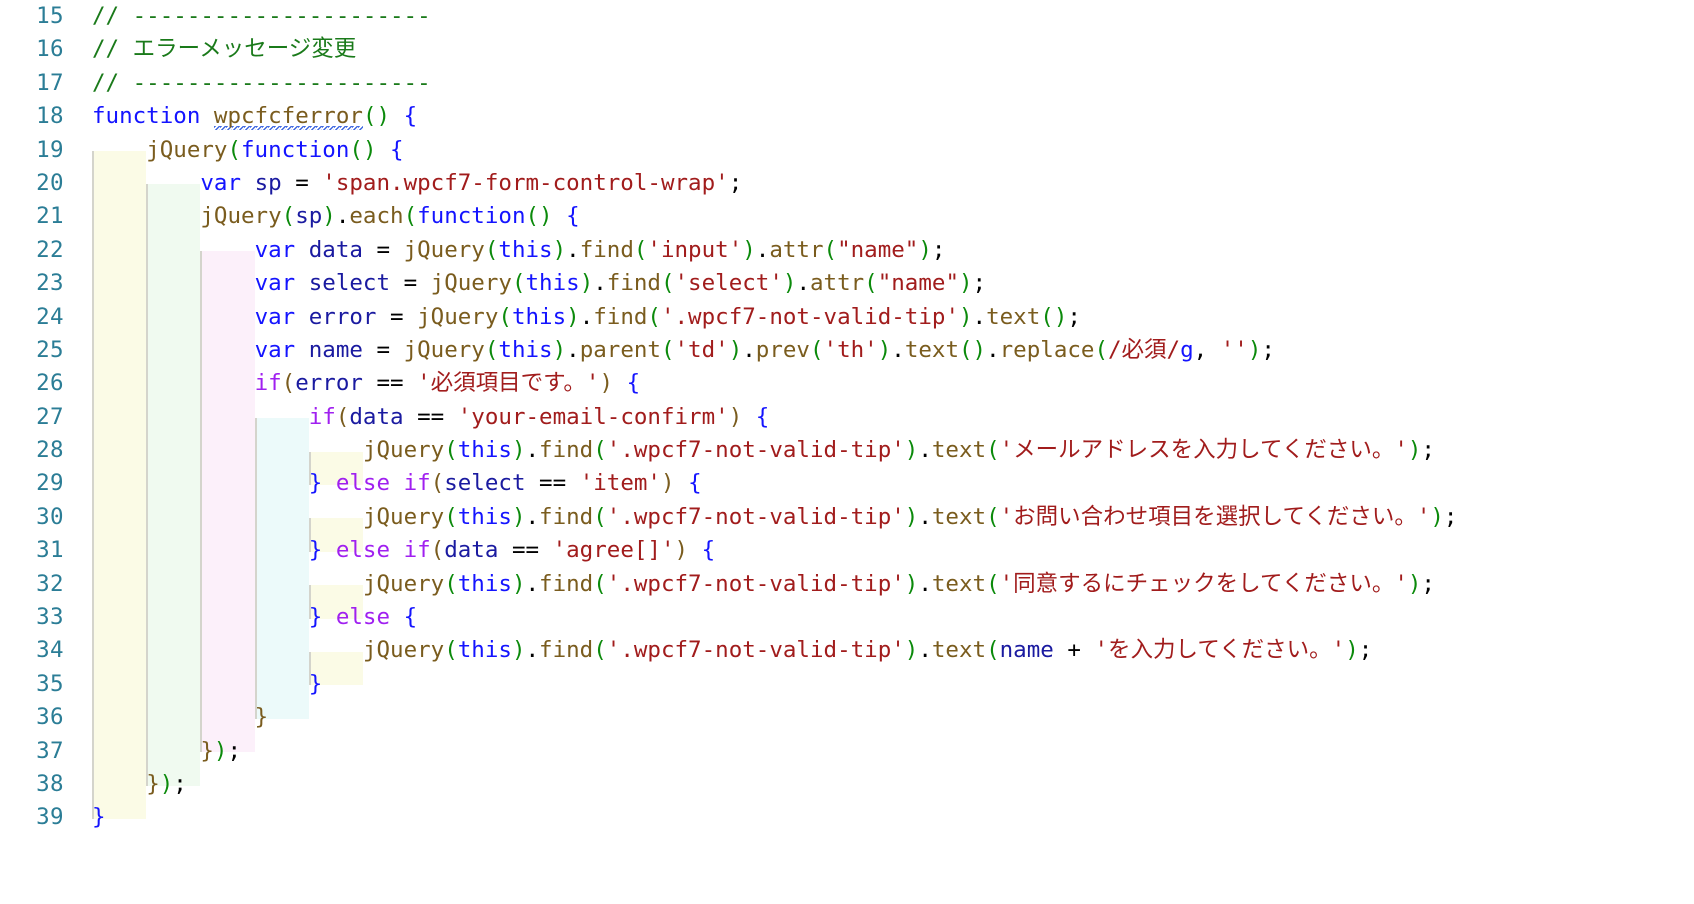 The width and height of the screenshot is (1694, 904). Describe the element at coordinates (50, 650) in the screenshot. I see `line-number: 34` at that location.